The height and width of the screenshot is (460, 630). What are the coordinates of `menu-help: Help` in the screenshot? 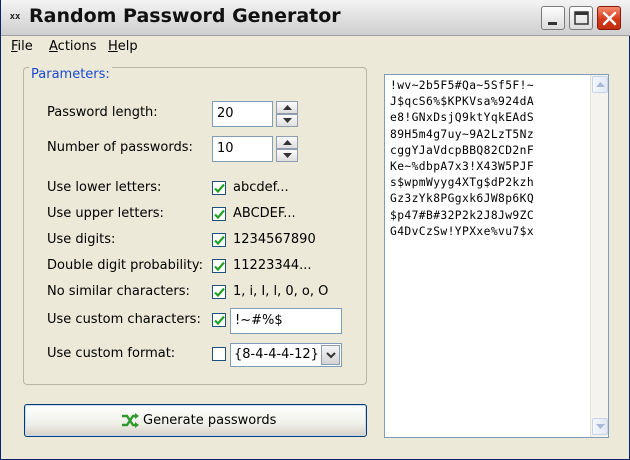 It's located at (123, 46).